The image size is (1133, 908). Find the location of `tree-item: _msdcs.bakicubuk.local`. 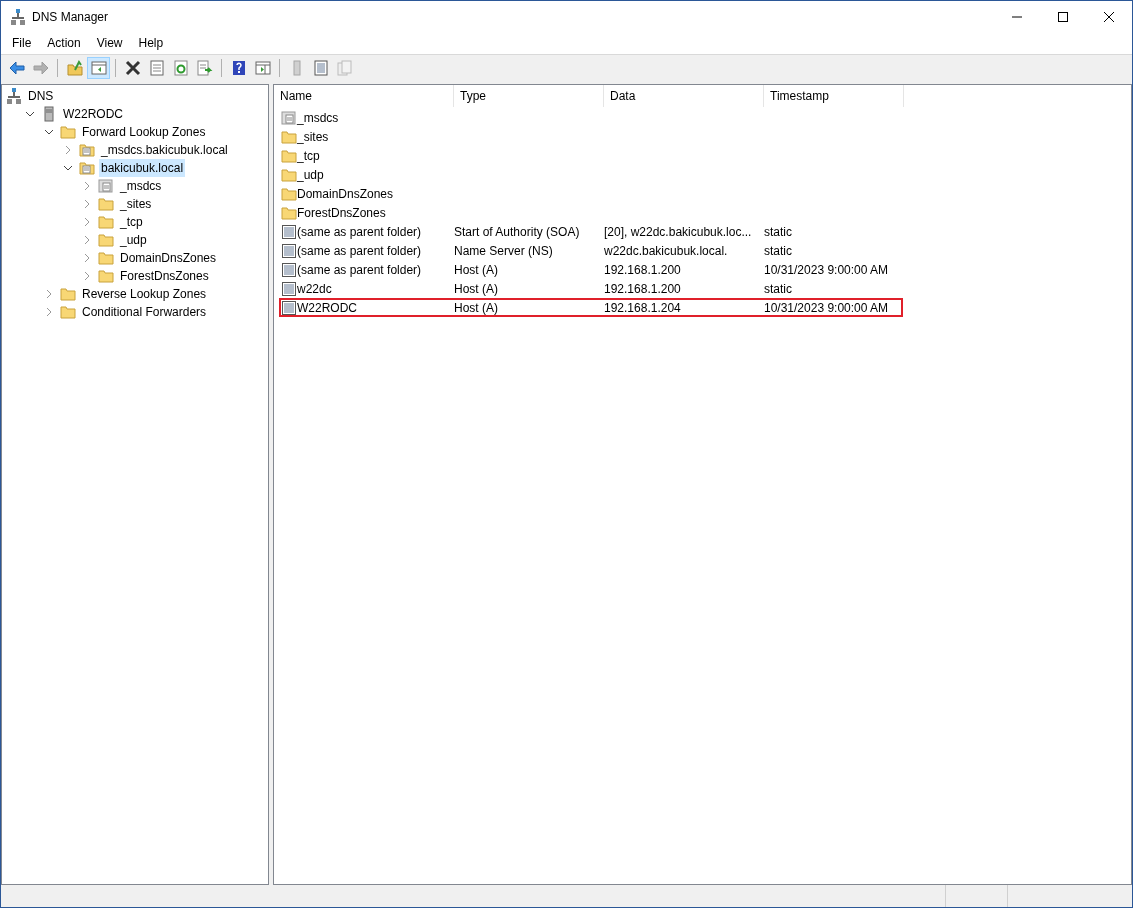

tree-item: _msdcs.bakicubuk.local is located at coordinates (164, 150).